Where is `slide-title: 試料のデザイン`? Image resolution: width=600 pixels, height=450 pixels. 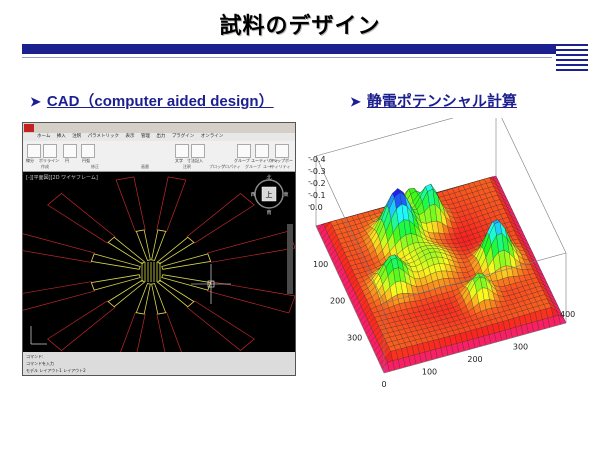 slide-title: 試料のデザイン is located at coordinates (300, 26).